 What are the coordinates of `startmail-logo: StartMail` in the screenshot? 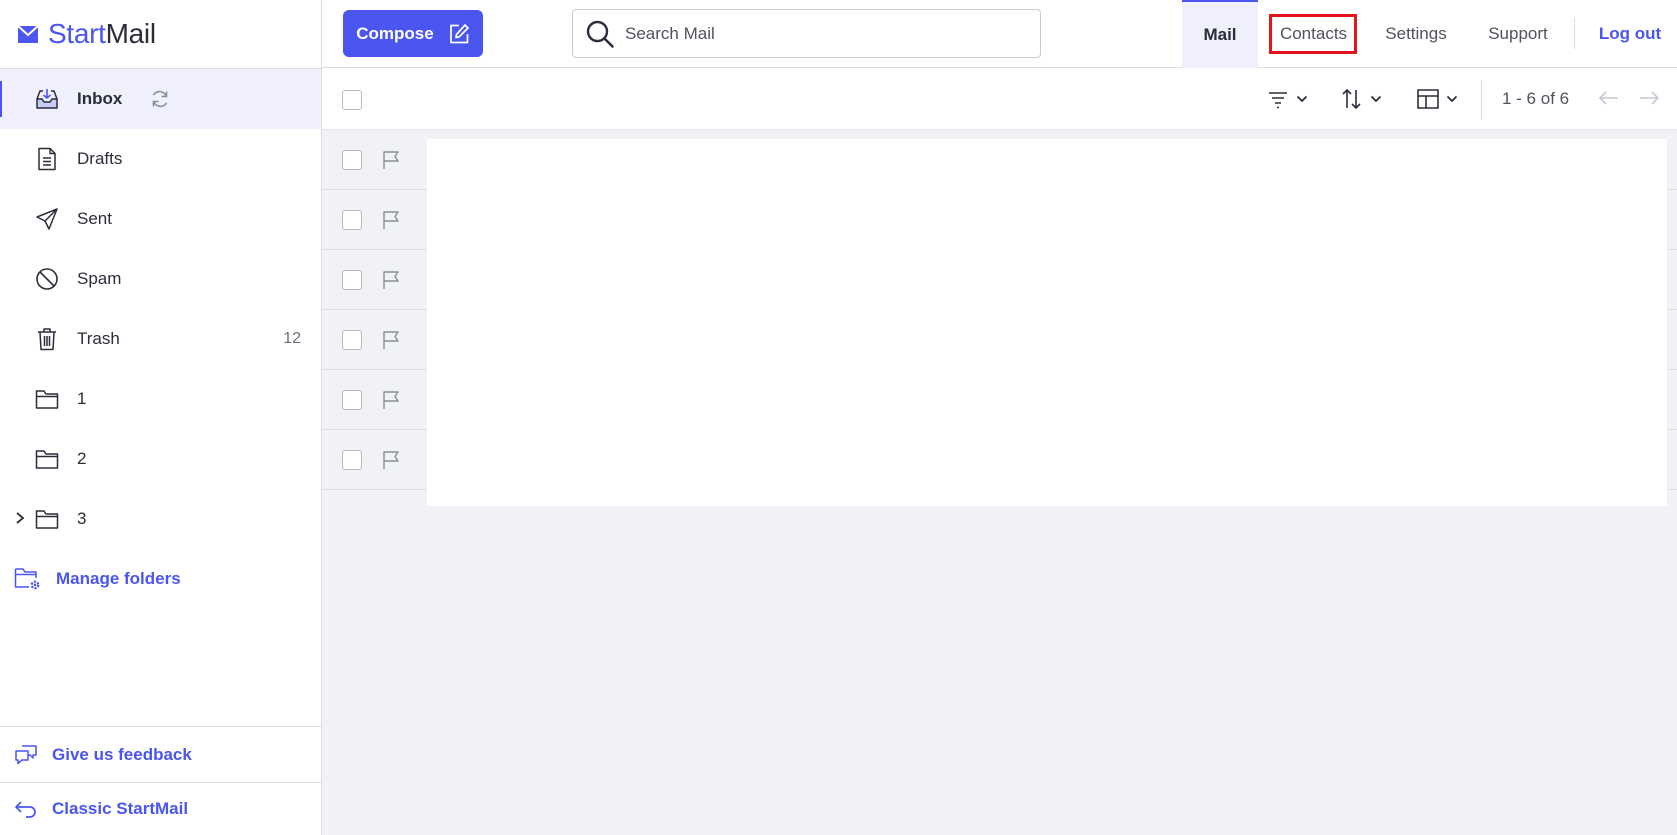 It's located at (86, 34).